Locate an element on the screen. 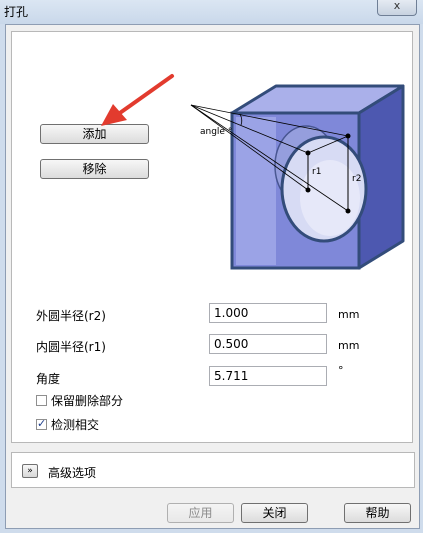 The width and height of the screenshot is (423, 533). inner-radius-unit: mm is located at coordinates (349, 345).